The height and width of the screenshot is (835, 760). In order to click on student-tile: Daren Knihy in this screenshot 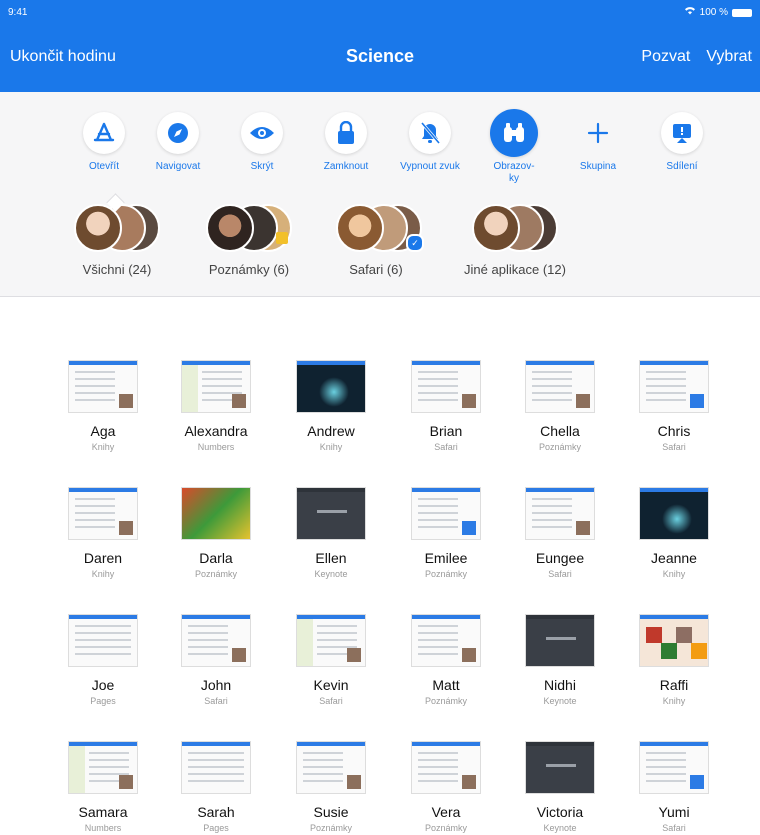, I will do `click(103, 533)`.